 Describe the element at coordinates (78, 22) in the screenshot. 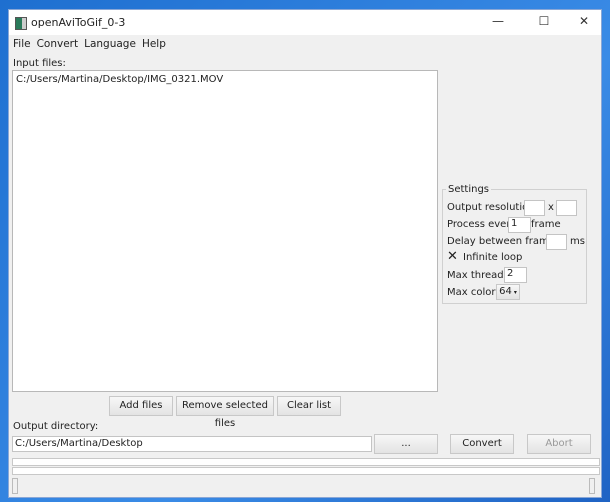

I see `window-title: openAviToGif_0-3` at that location.